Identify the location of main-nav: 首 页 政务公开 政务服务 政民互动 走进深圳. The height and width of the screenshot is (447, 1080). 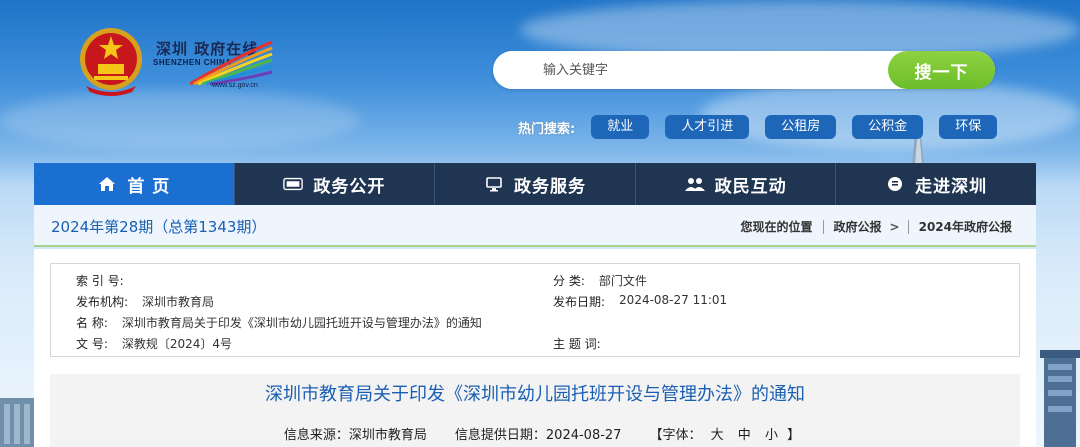
(535, 184).